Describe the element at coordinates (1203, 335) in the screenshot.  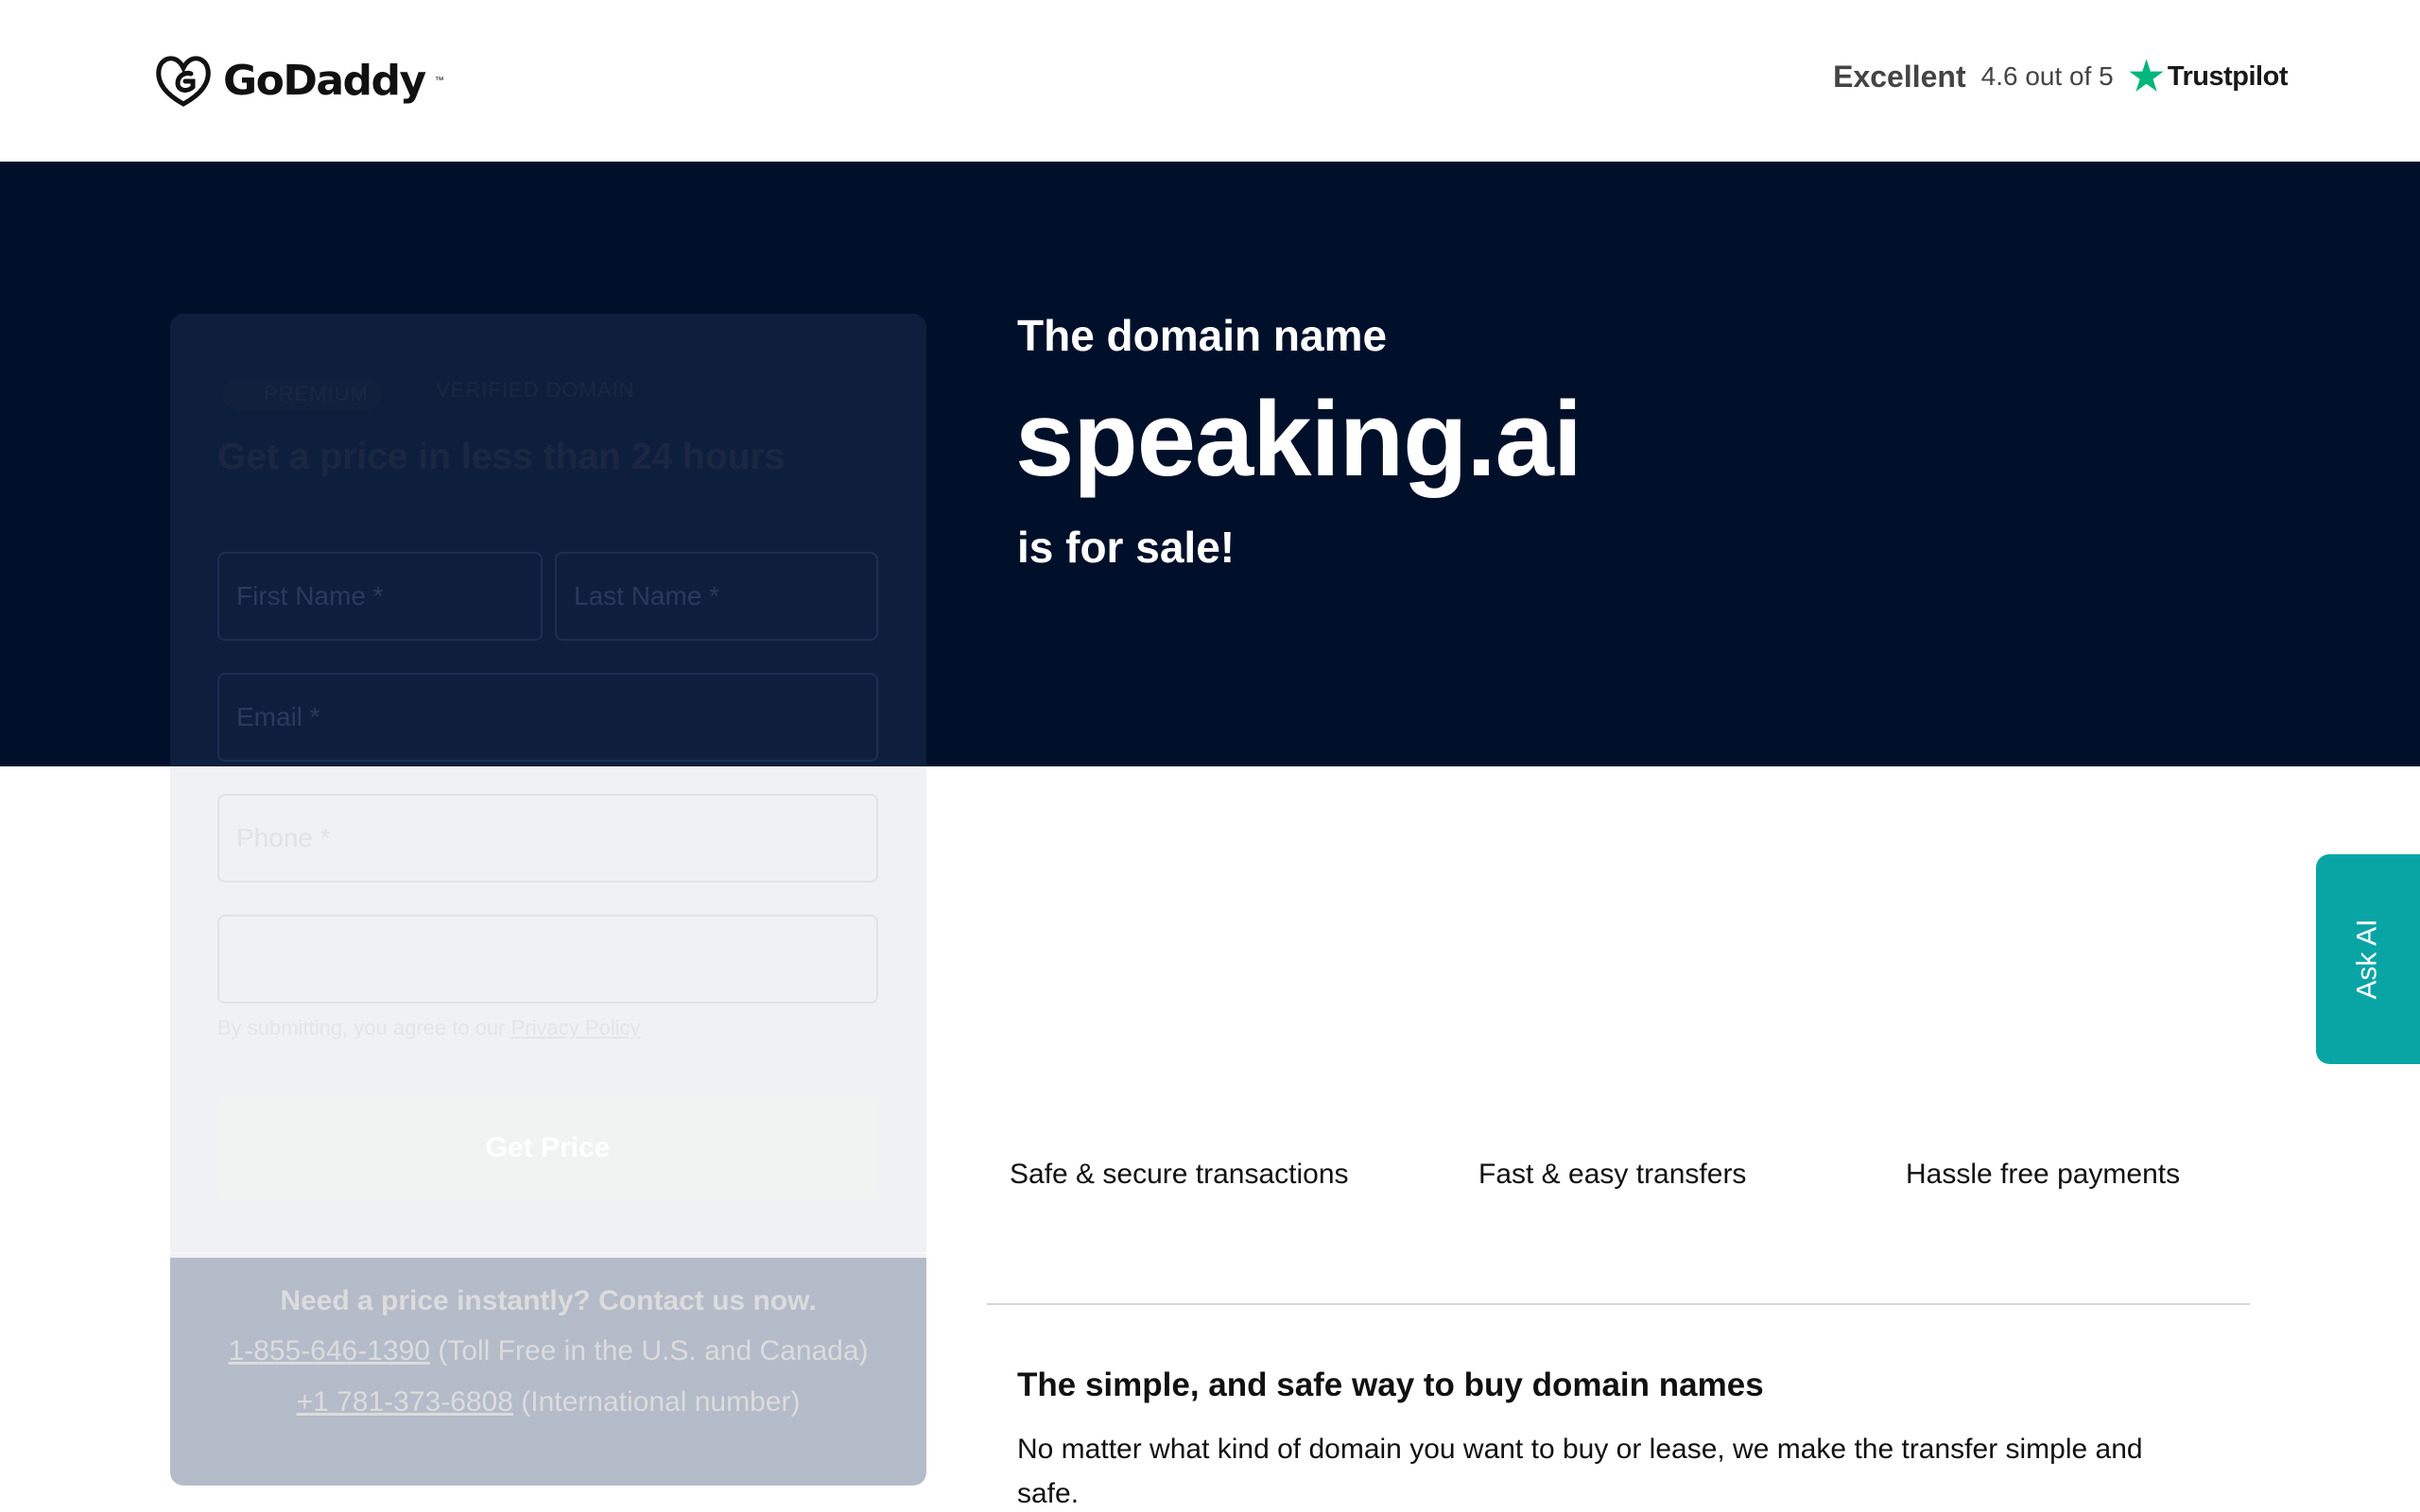
I see `hero-intro: The domain name` at that location.